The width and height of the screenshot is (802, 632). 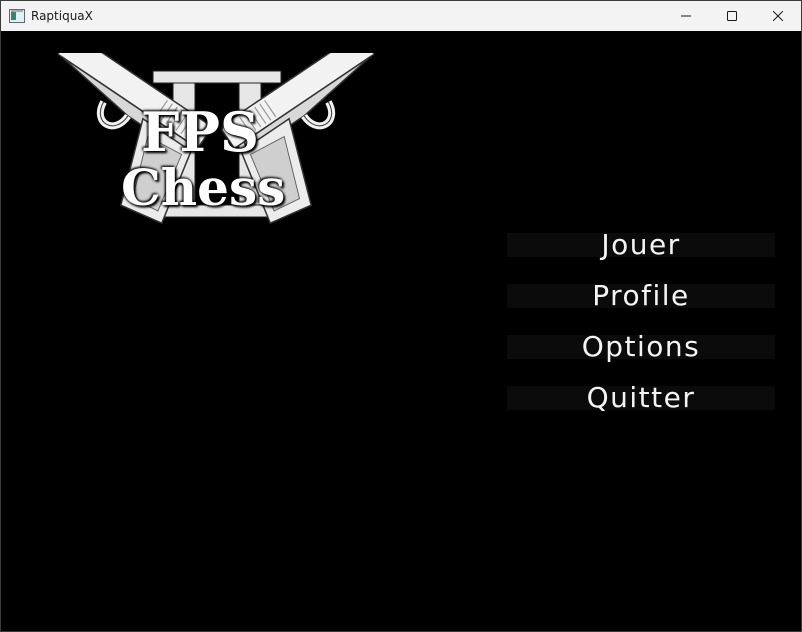 I want to click on quit-button-label: Quitter, so click(x=641, y=397).